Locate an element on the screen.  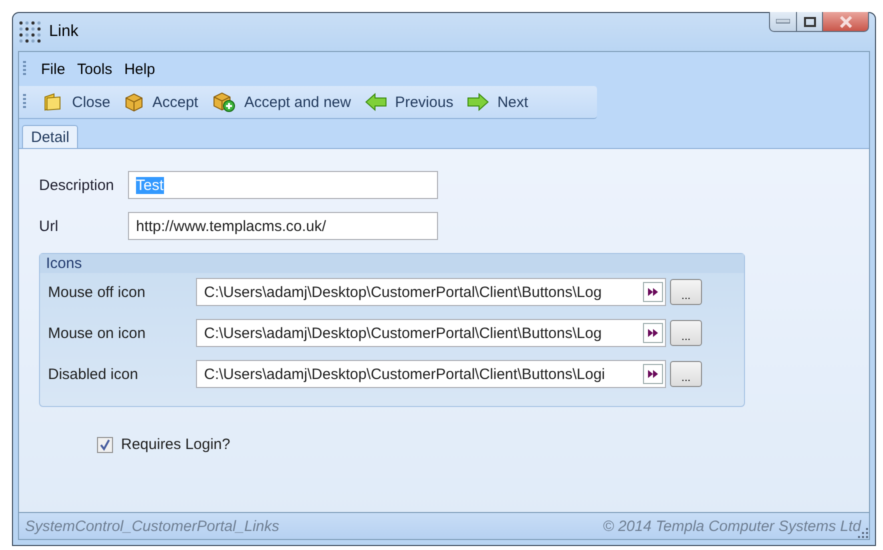
group-title: Icons is located at coordinates (392, 263).